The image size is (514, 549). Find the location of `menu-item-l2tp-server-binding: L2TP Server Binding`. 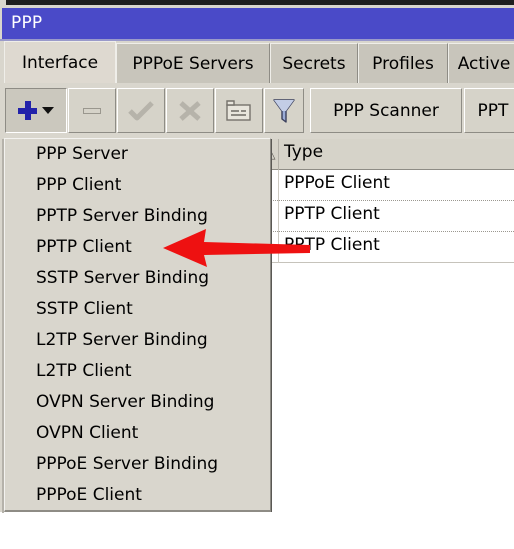

menu-item-l2tp-server-binding: L2TP Server Binding is located at coordinates (137, 340).